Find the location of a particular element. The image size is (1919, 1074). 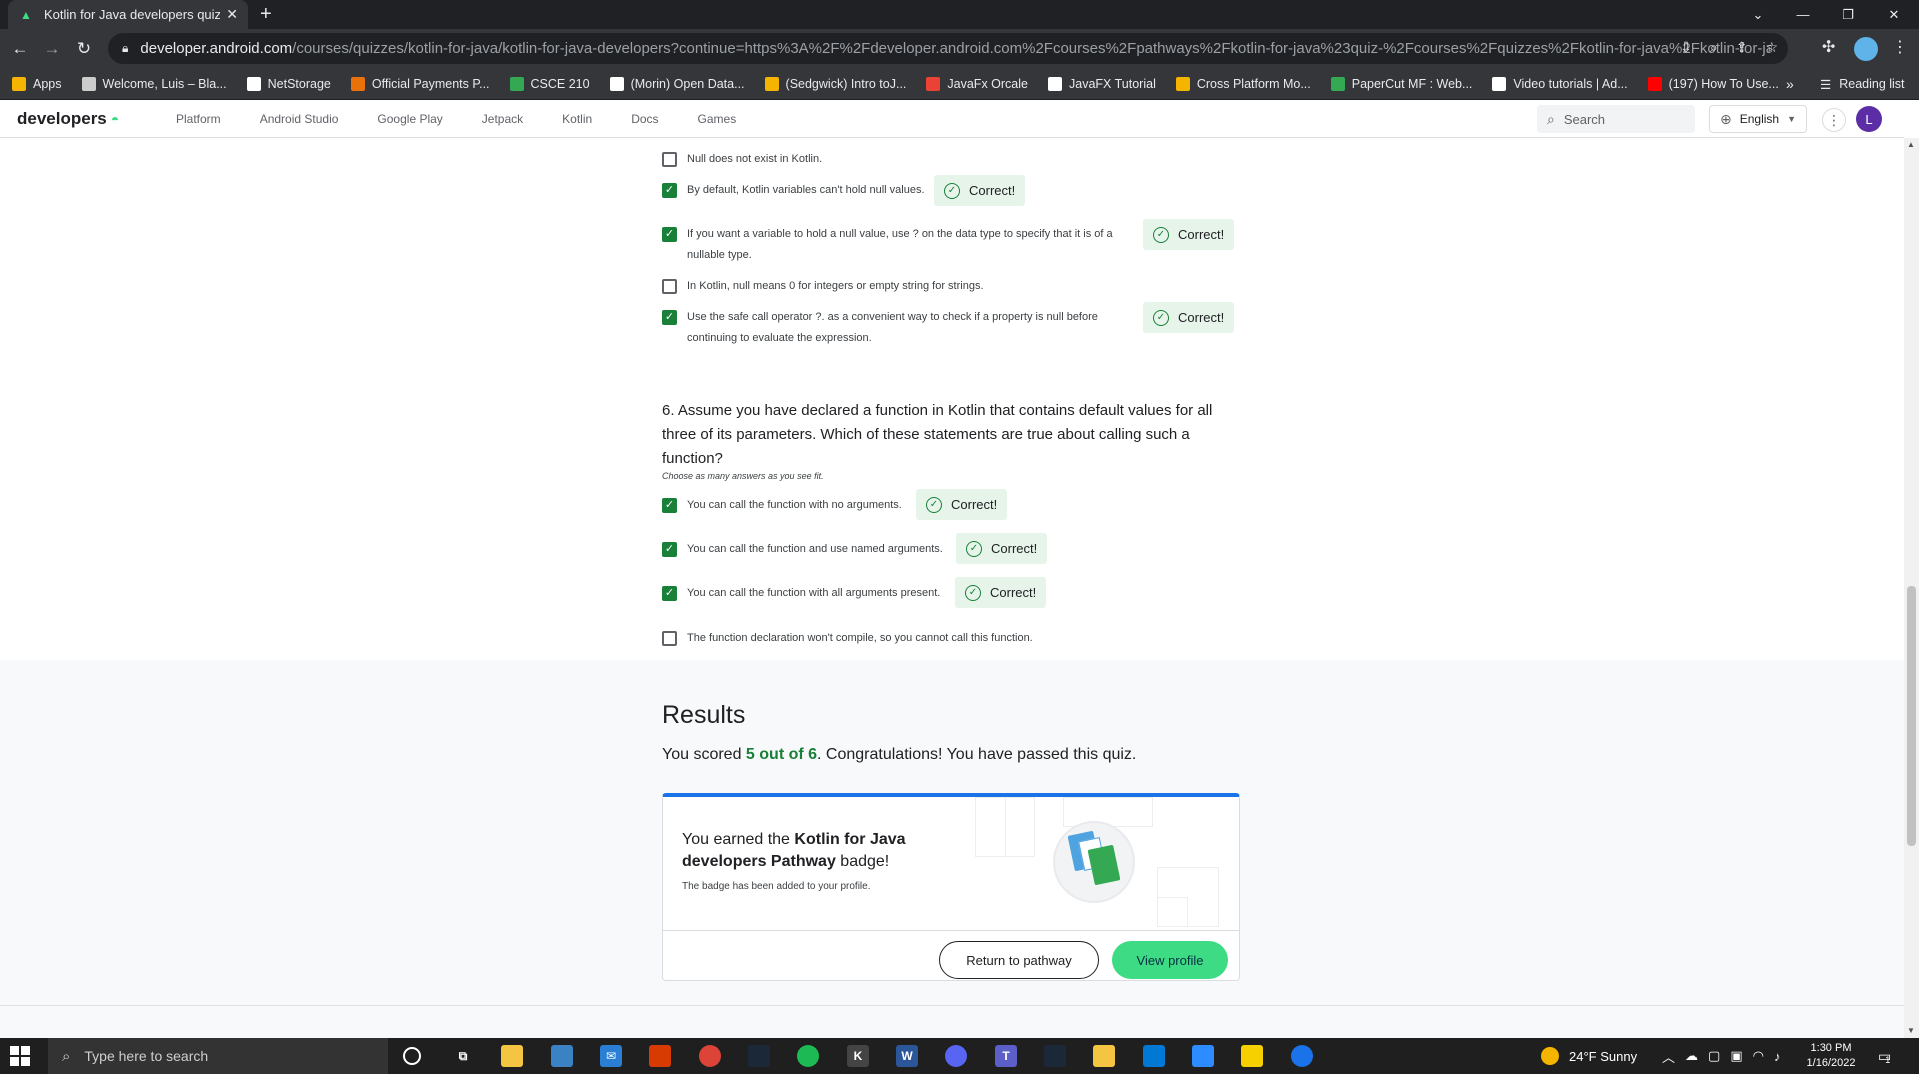

nav-jetpack: Jetpack is located at coordinates (502, 119).